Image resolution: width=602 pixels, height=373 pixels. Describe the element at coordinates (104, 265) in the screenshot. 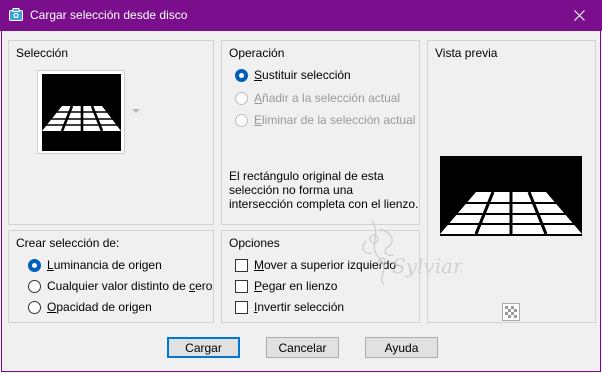

I see `radio-label: Luminancia de origen` at that location.